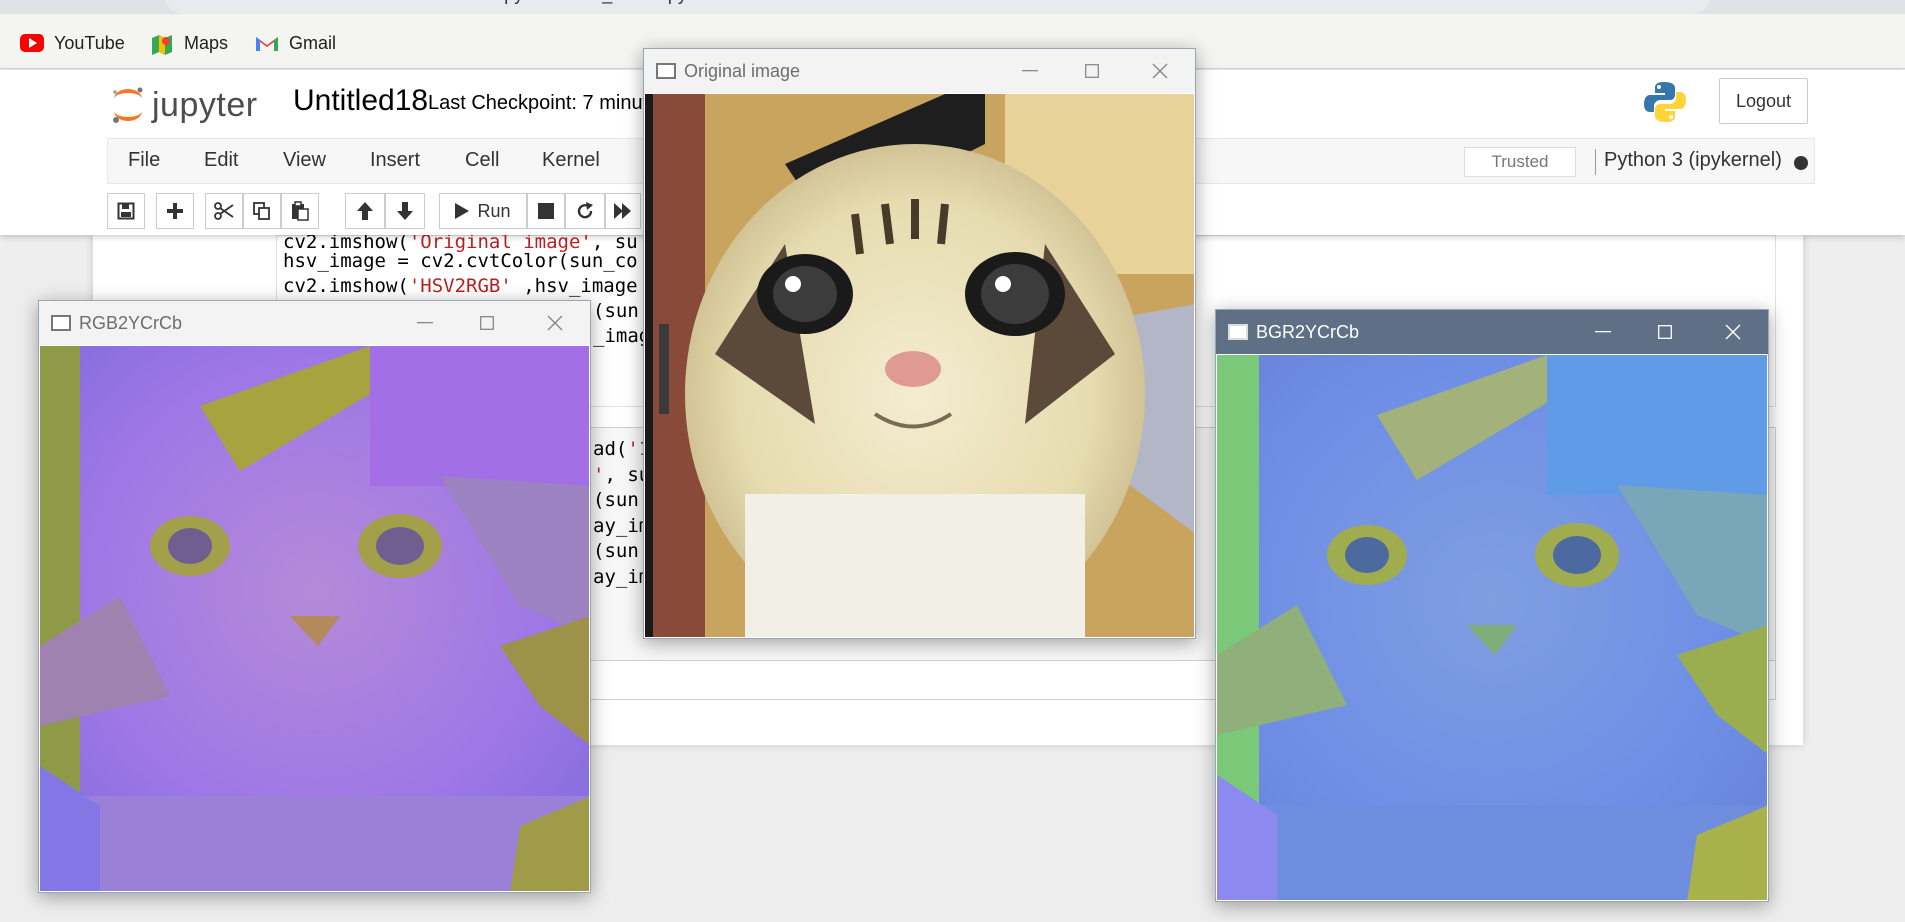 The image size is (1905, 922). What do you see at coordinates (162, 44) in the screenshot?
I see `maps-icon` at bounding box center [162, 44].